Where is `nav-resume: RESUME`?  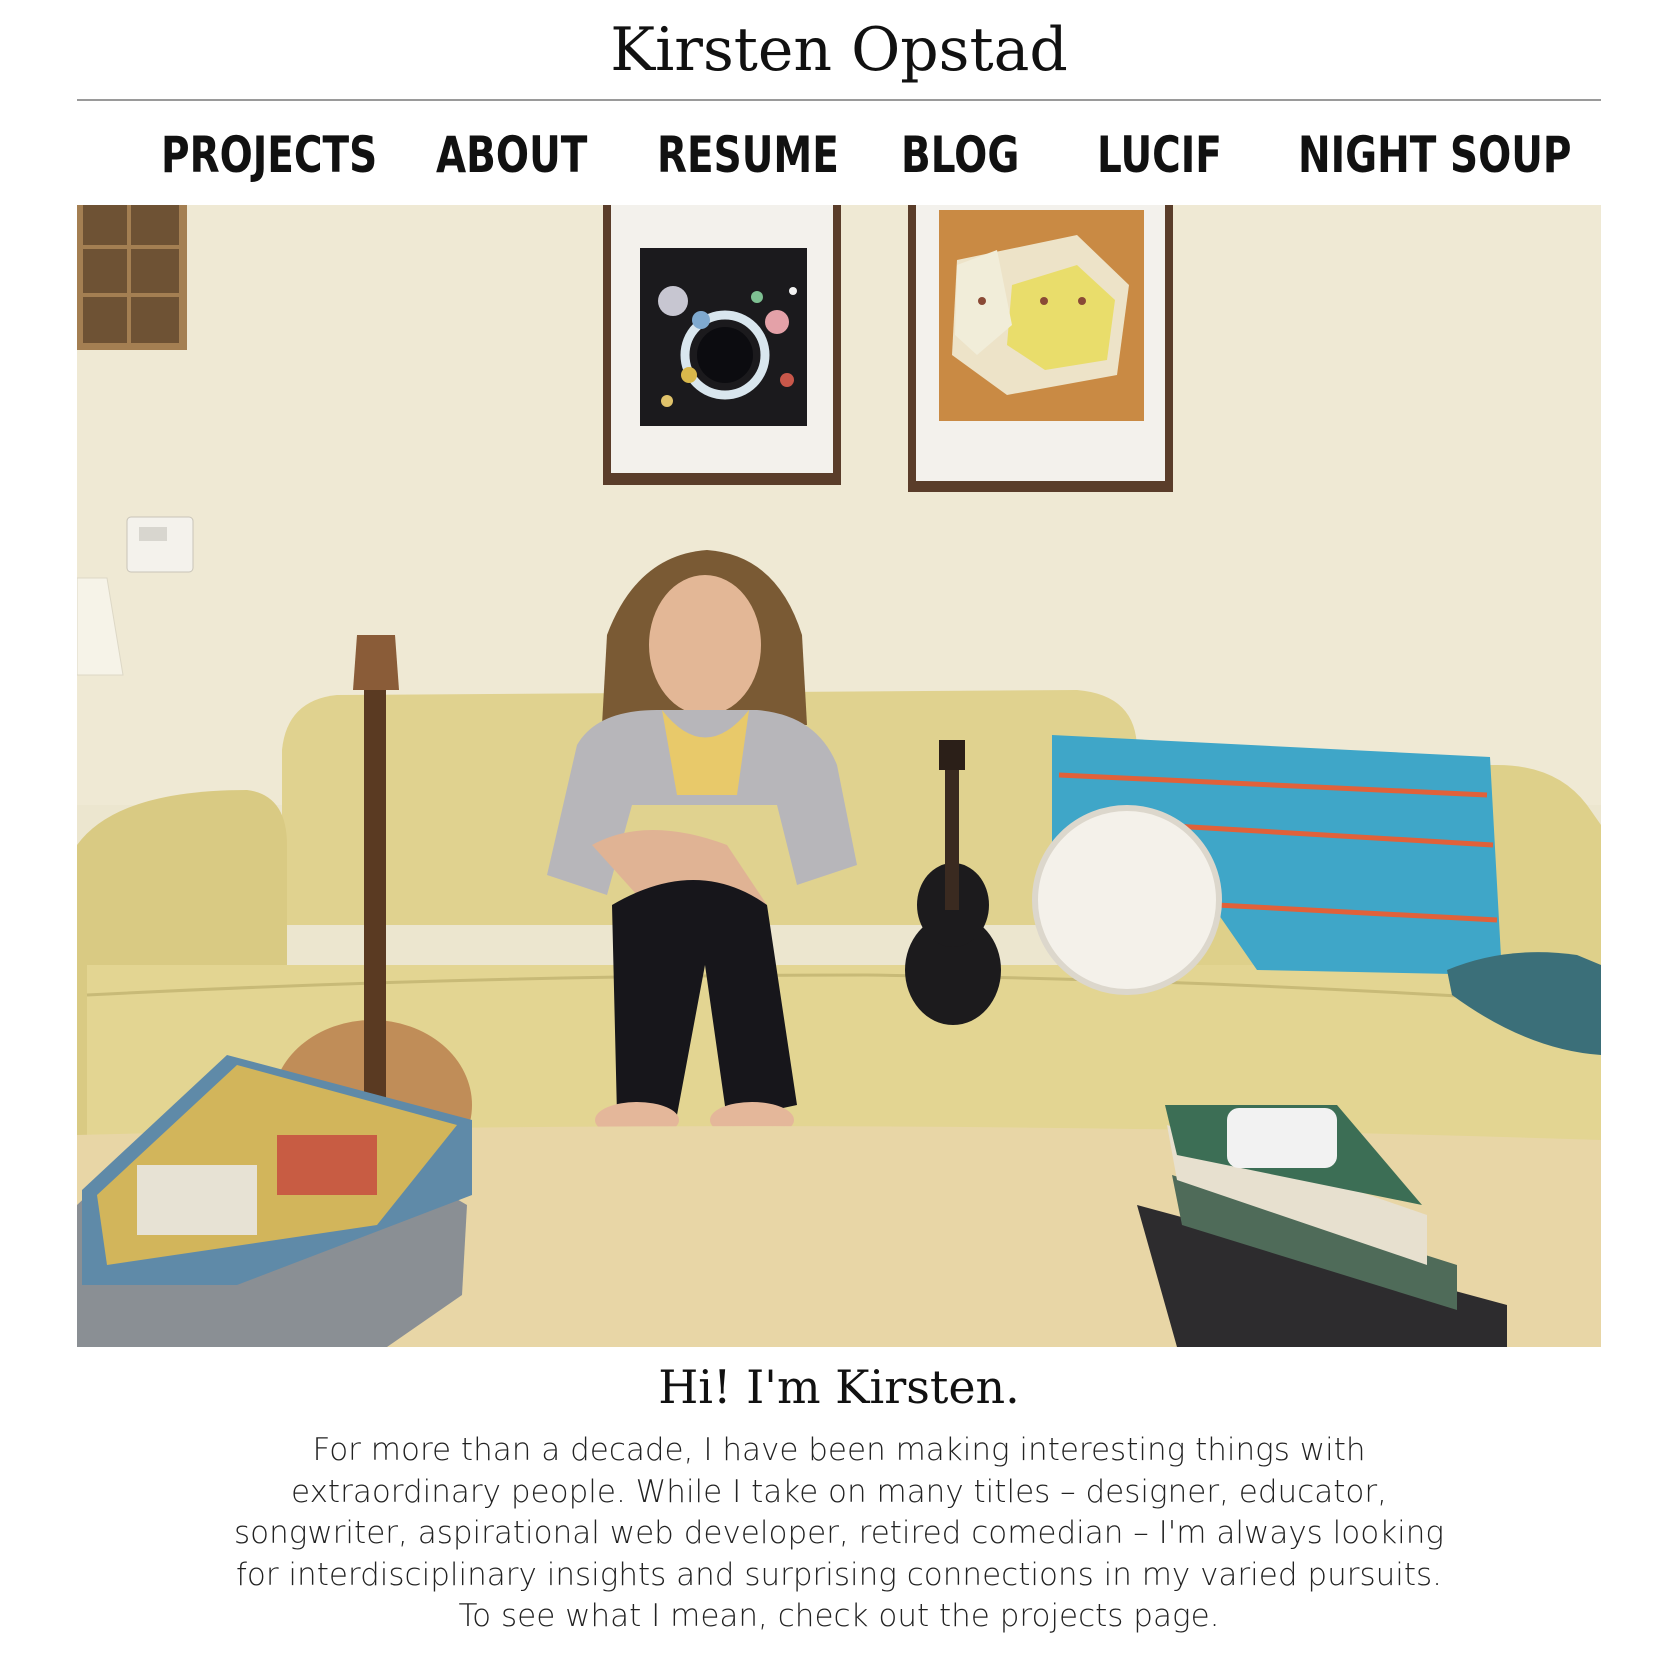
nav-resume: RESUME is located at coordinates (748, 155).